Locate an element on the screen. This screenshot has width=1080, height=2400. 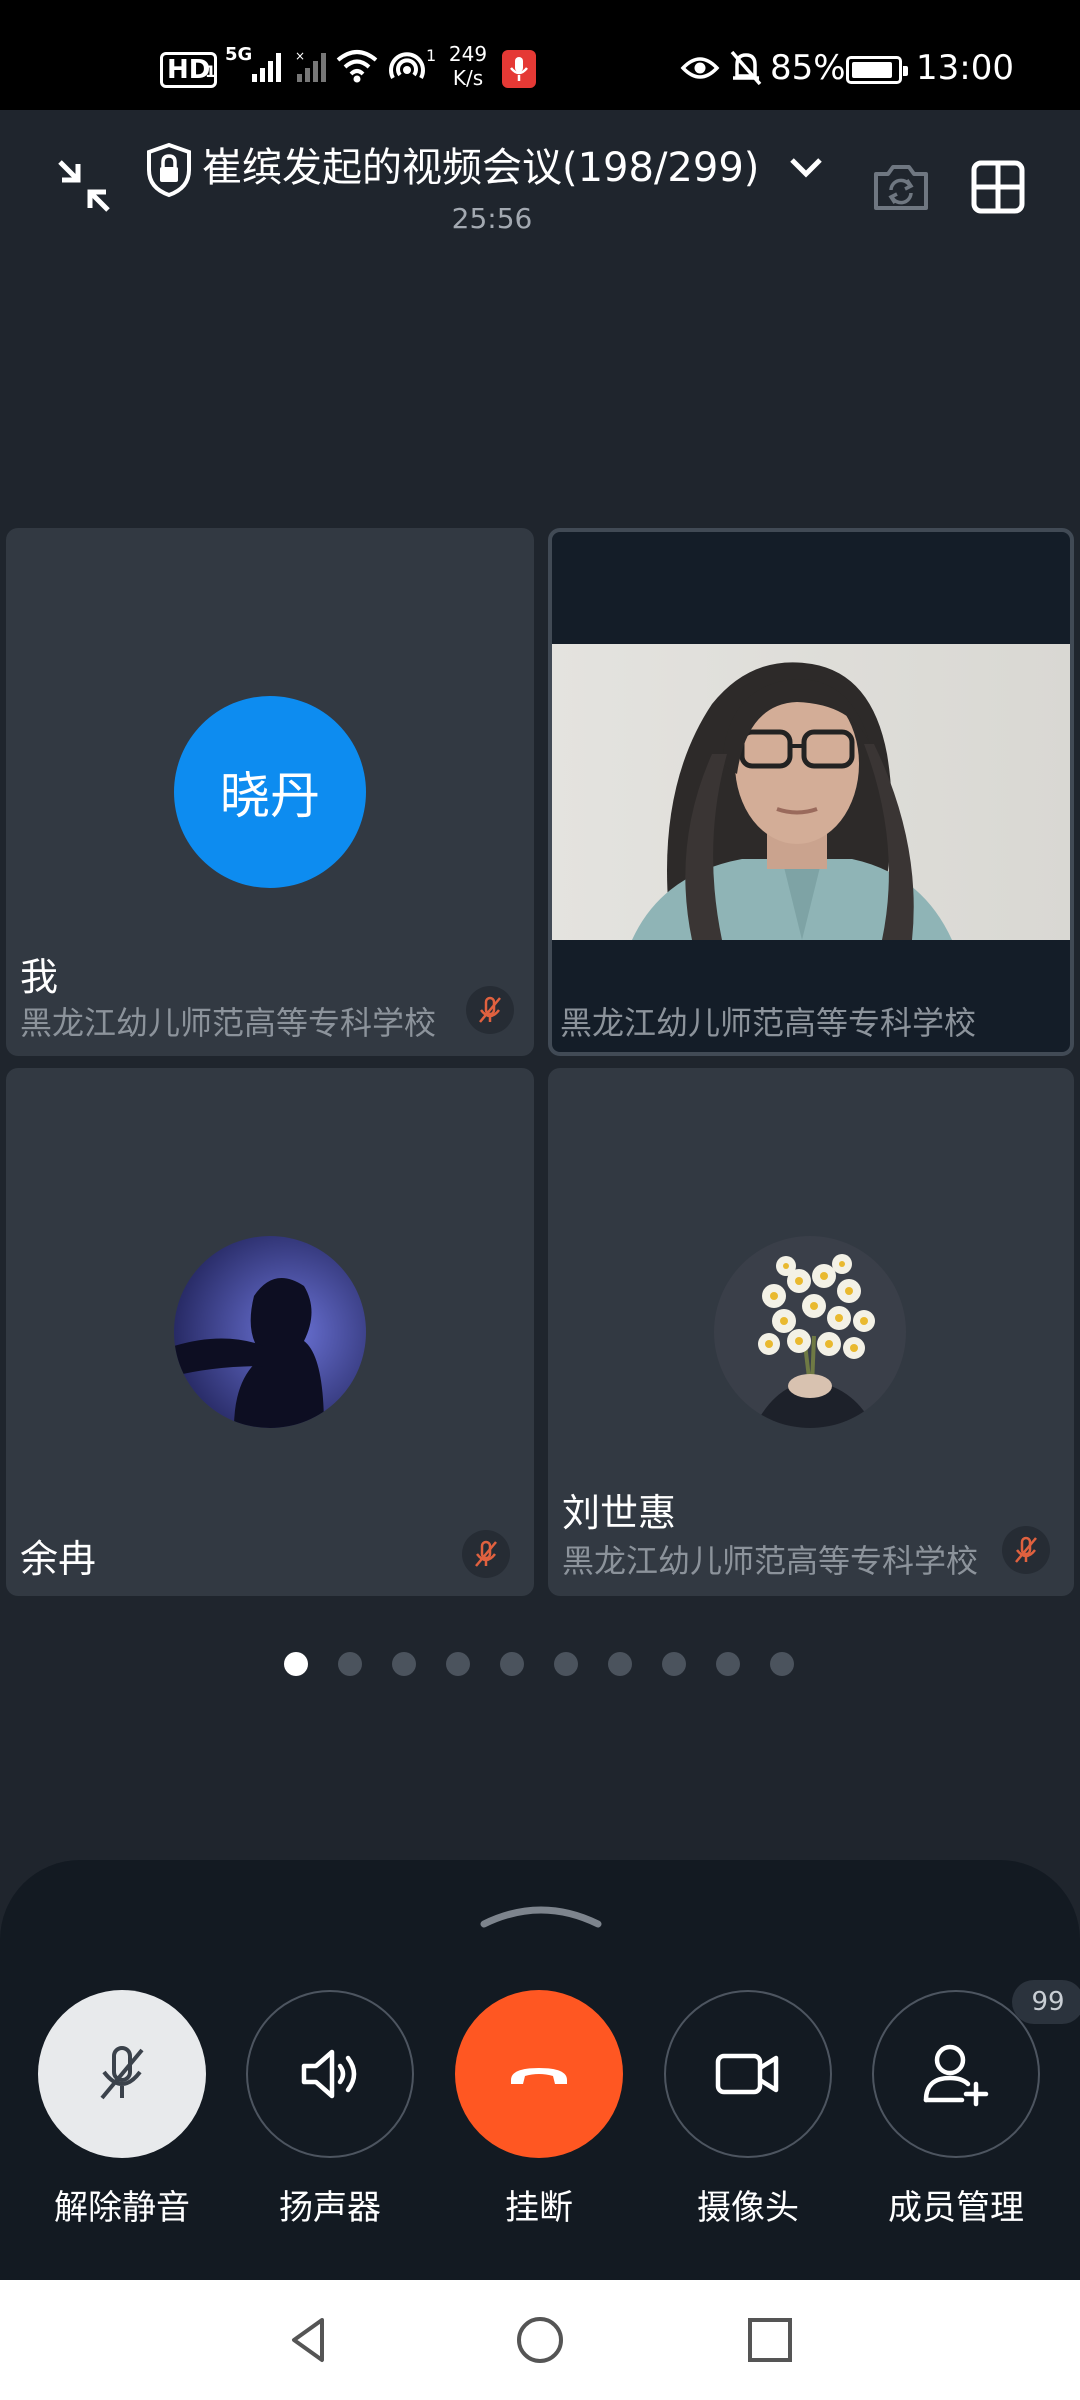
unmute-button: 解除静音 is located at coordinates (122, 2109).